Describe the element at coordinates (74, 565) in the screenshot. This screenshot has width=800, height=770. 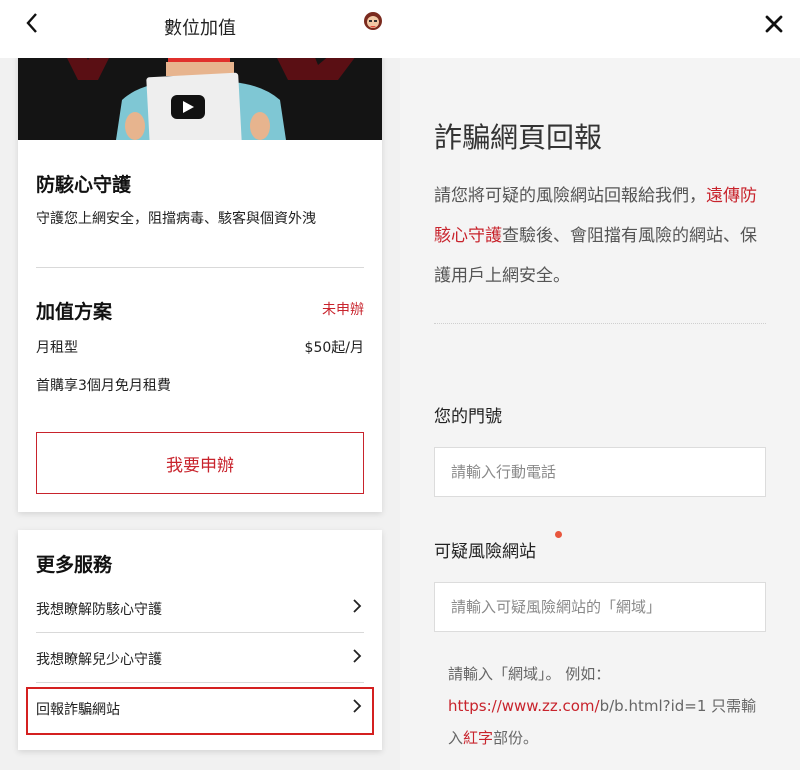
I see `more-services-title: 更多服務` at that location.